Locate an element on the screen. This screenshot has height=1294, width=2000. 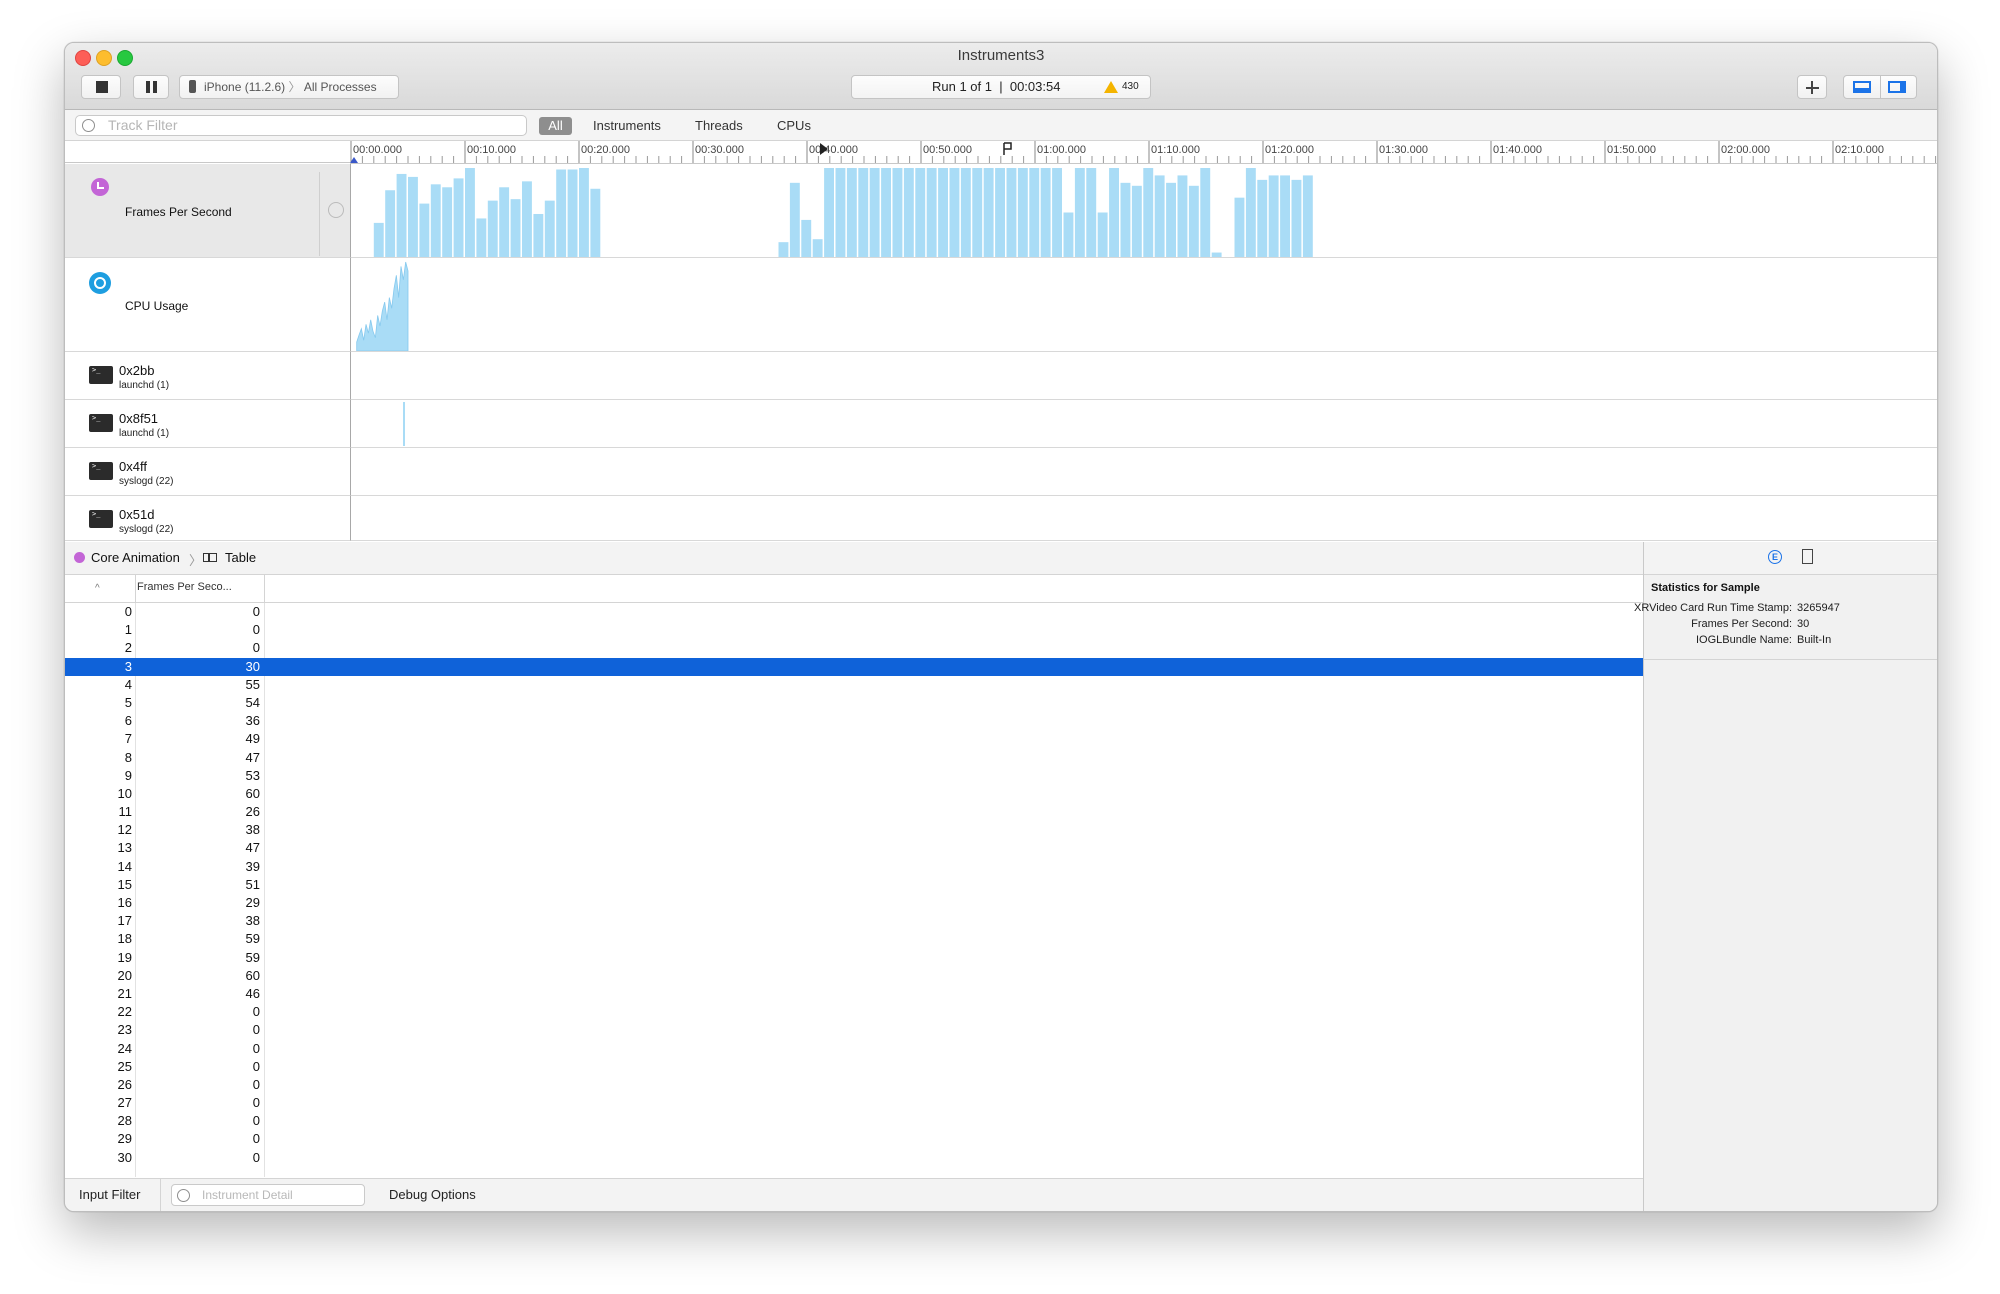
extended-detail-icon: E is located at coordinates (1775, 557).